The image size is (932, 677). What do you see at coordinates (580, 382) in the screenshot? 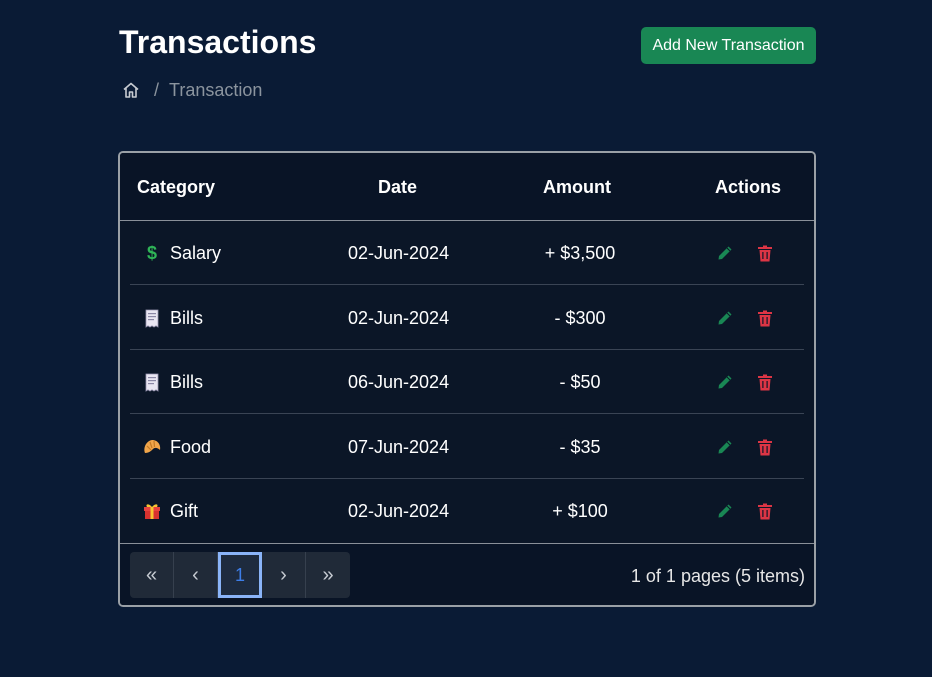
I see `amount-cell: - $50` at bounding box center [580, 382].